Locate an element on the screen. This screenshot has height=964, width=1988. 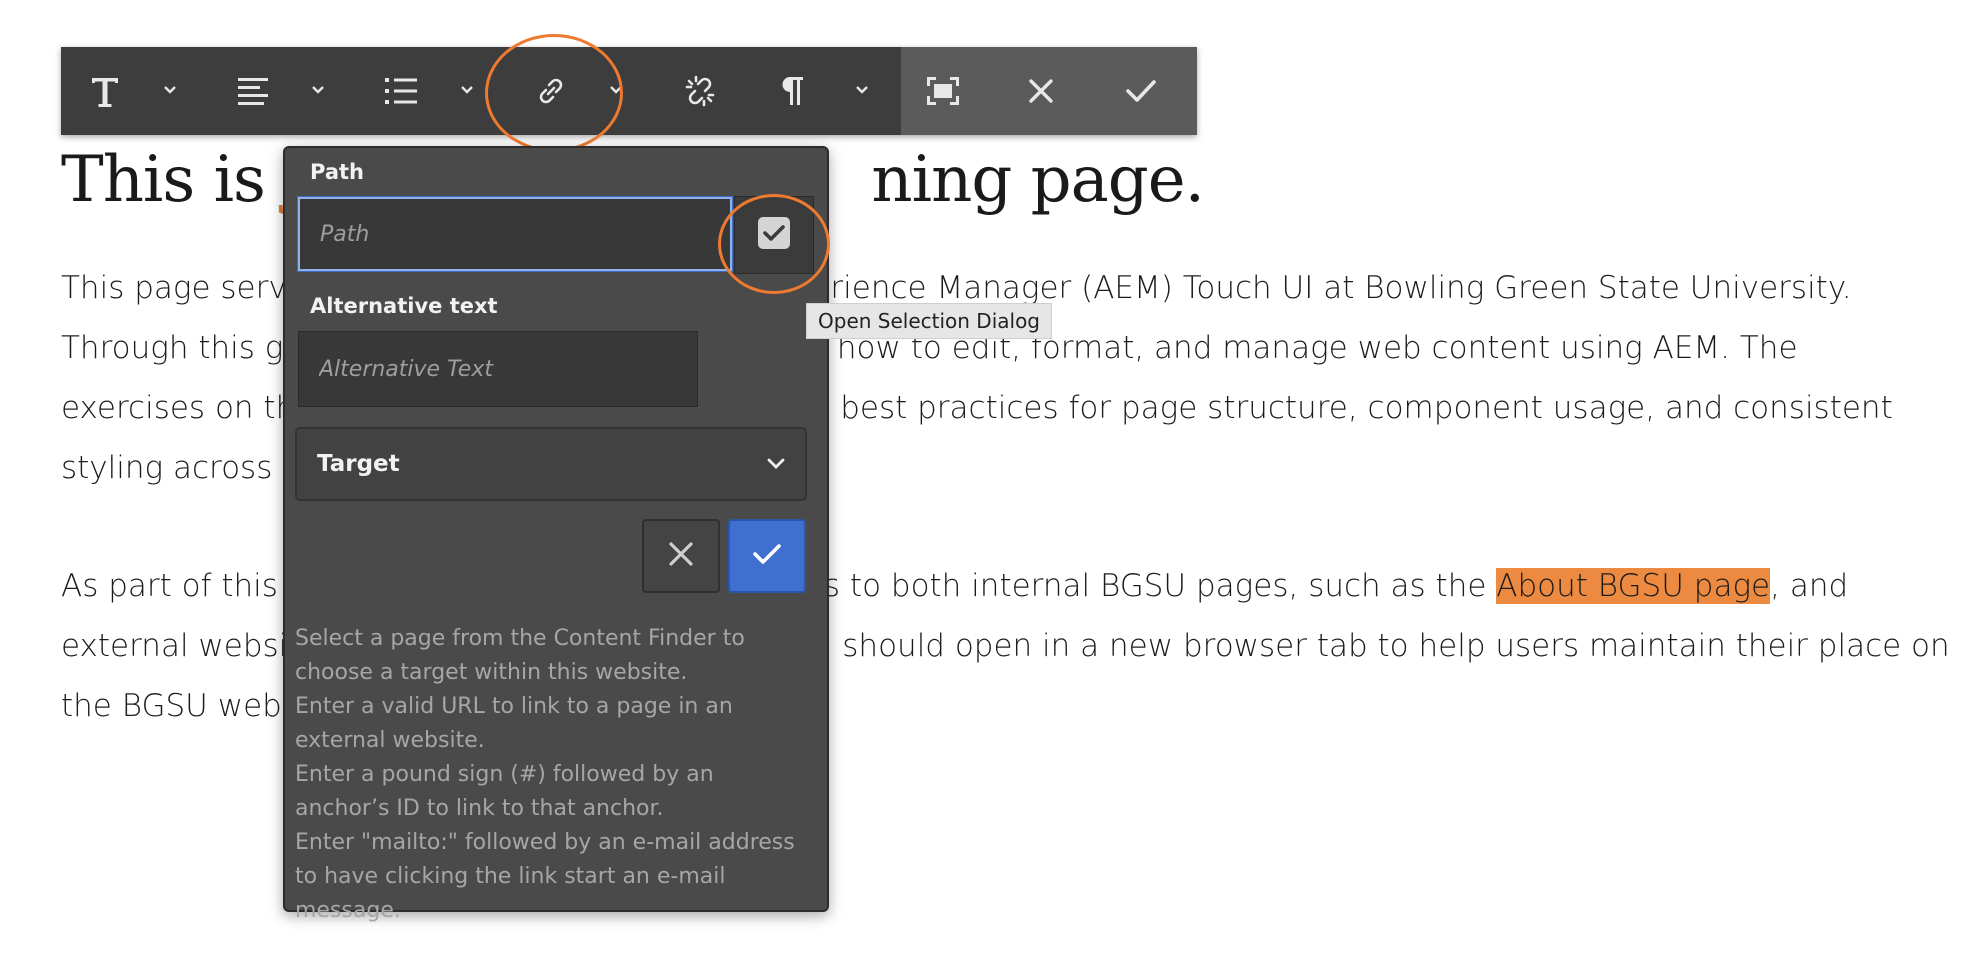
checkbox-icon is located at coordinates (774, 235).